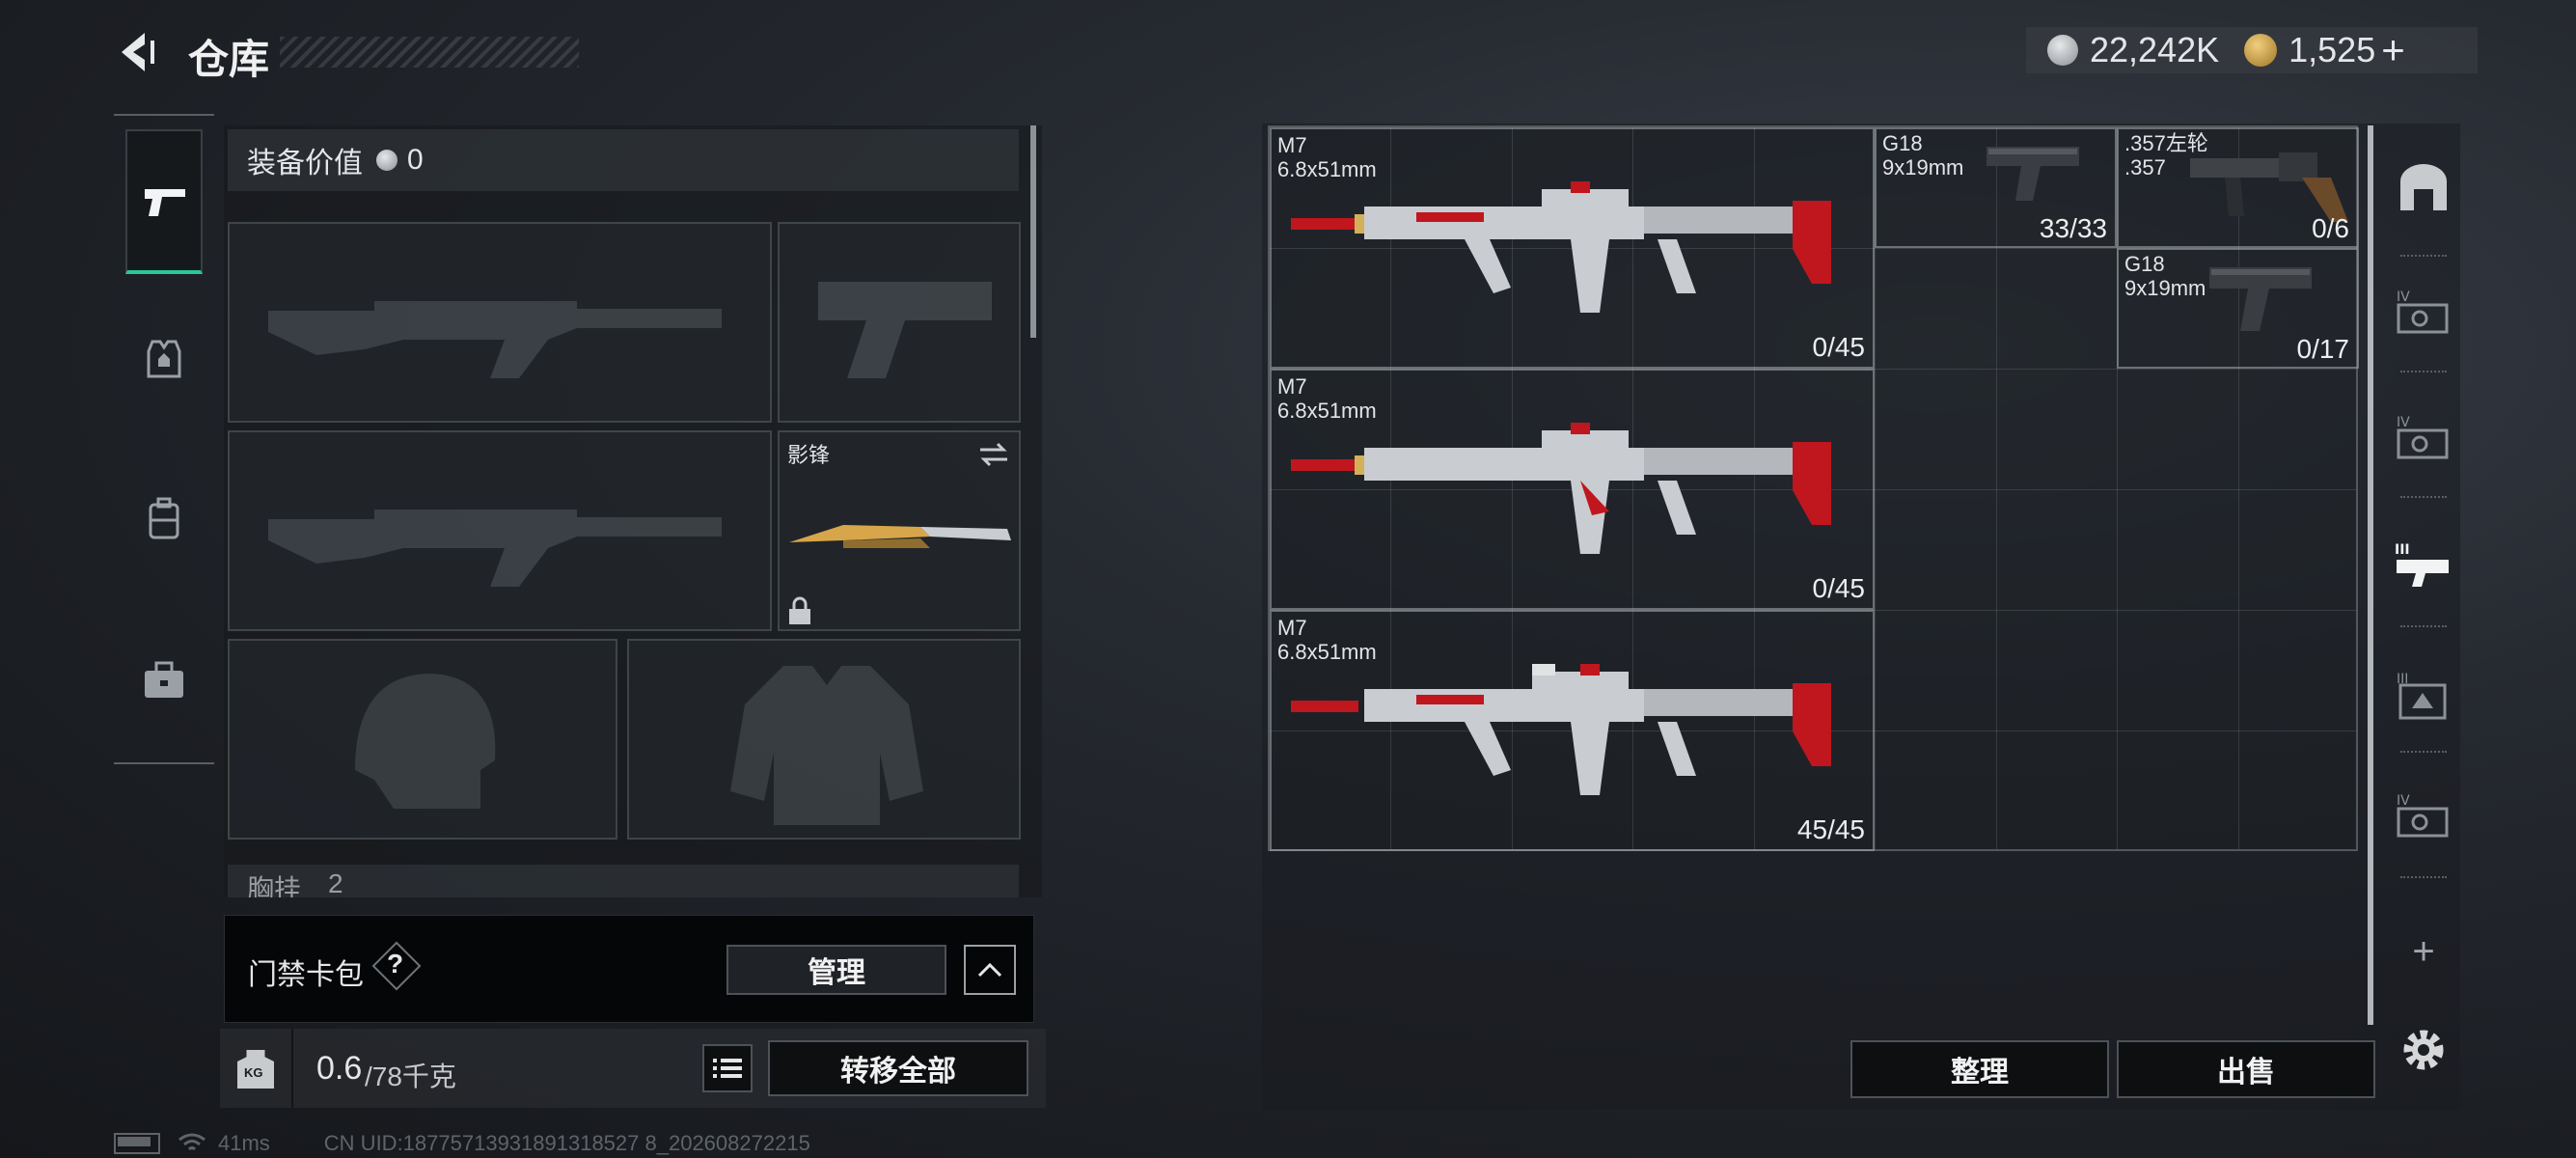 Image resolution: width=2576 pixels, height=1158 pixels. What do you see at coordinates (137, 1143) in the screenshot?
I see `battery-icon` at bounding box center [137, 1143].